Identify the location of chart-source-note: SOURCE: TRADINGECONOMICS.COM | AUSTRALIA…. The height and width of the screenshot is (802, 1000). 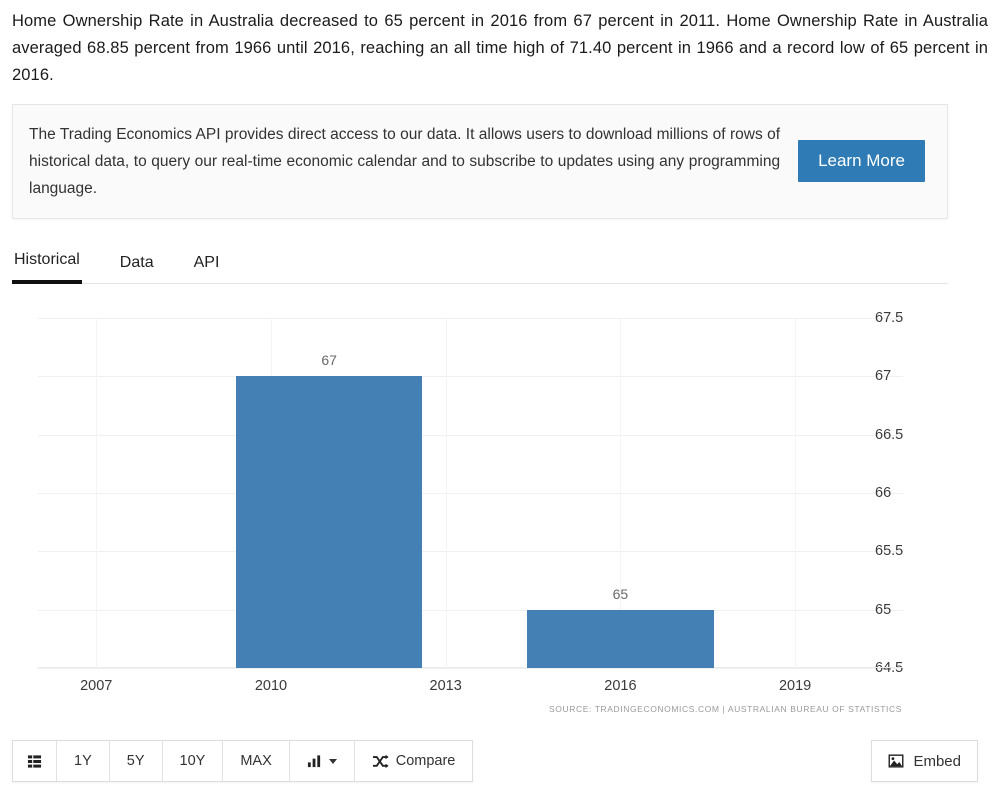
(725, 709).